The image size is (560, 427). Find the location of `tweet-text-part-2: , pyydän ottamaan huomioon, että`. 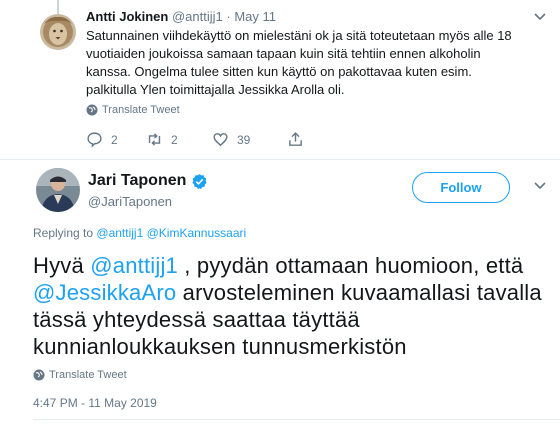

tweet-text-part-2: , pyydän ottamaan huomioon, että is located at coordinates (350, 265).